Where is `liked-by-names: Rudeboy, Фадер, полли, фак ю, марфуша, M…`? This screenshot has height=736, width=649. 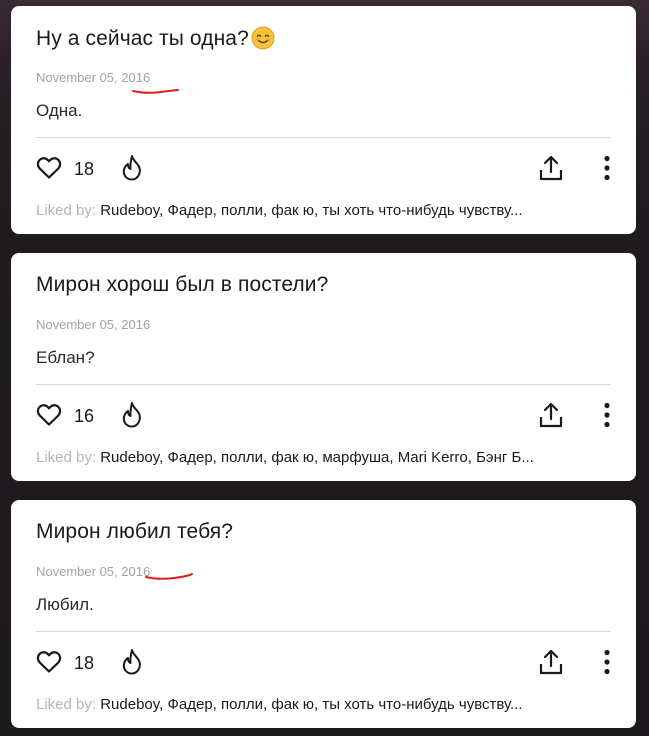
liked-by-names: Rudeboy, Фадер, полли, фак ю, марфуша, M… is located at coordinates (317, 457).